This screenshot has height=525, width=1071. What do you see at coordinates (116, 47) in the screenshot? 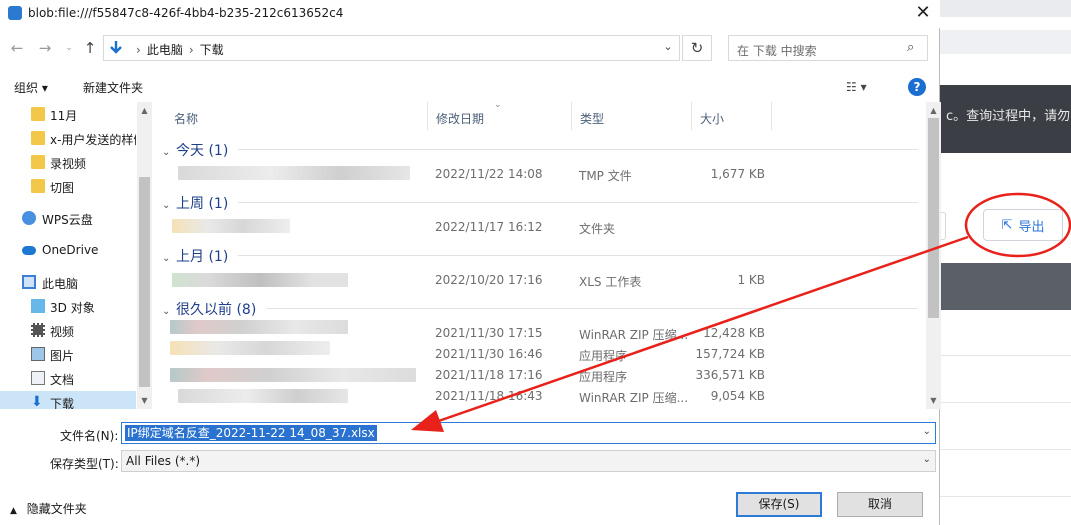
I see `download-folder-icon` at bounding box center [116, 47].